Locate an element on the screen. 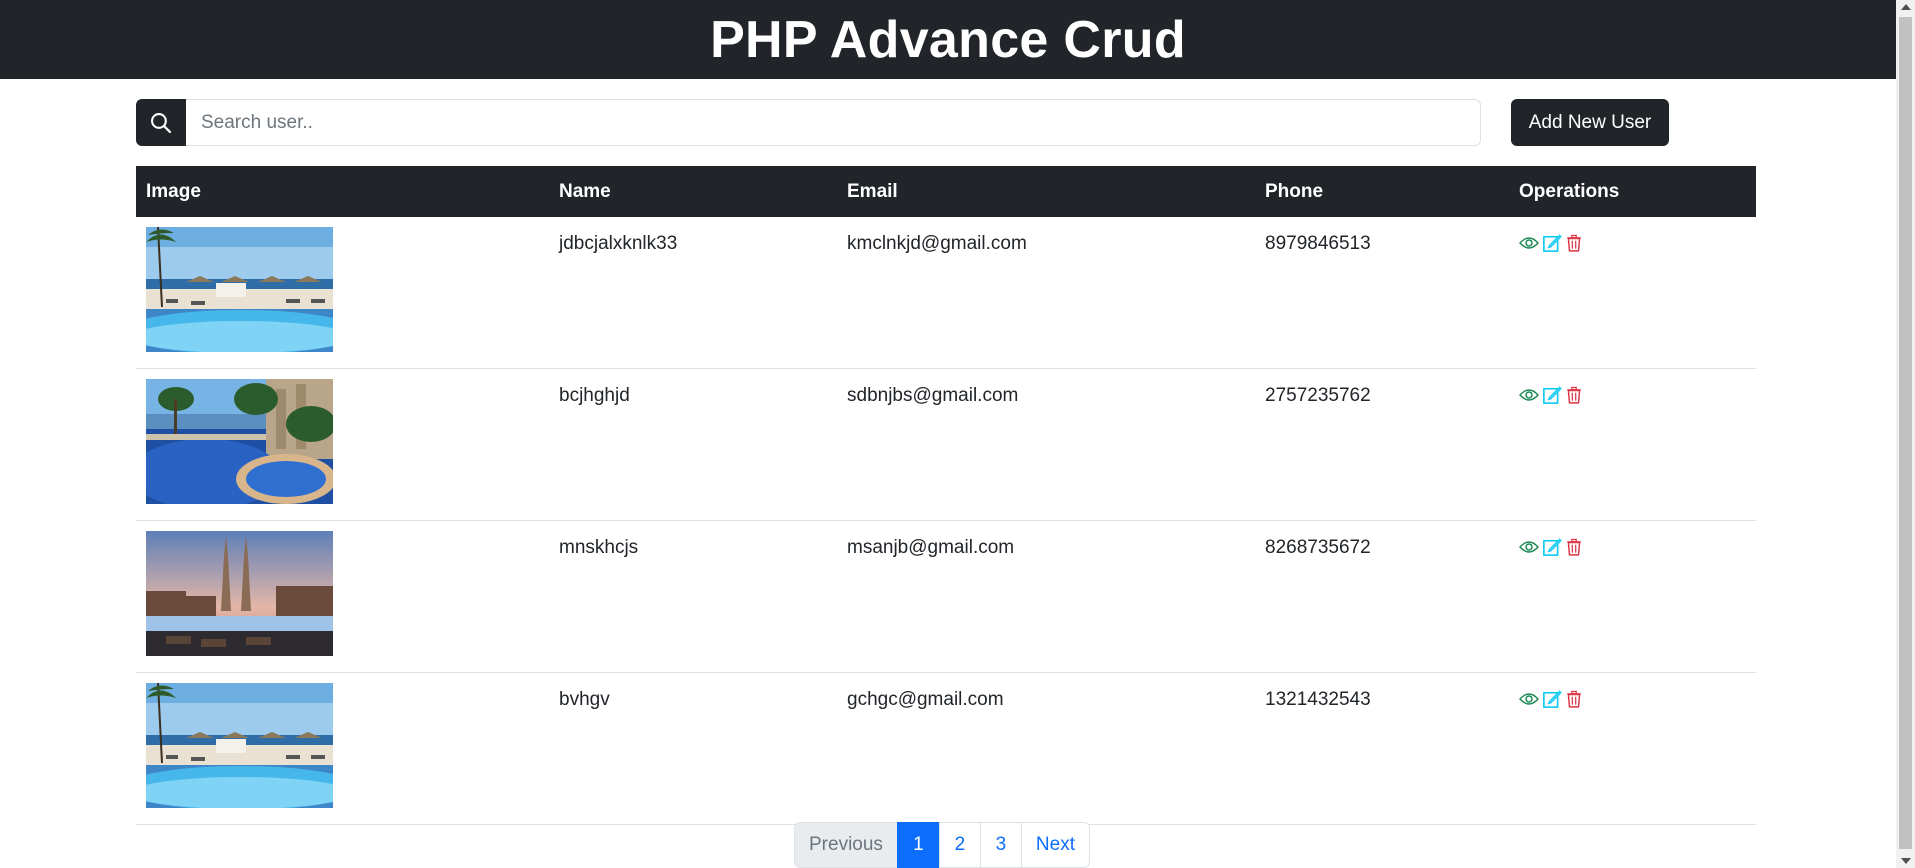 Image resolution: width=1915 pixels, height=868 pixels. search-button is located at coordinates (161, 122).